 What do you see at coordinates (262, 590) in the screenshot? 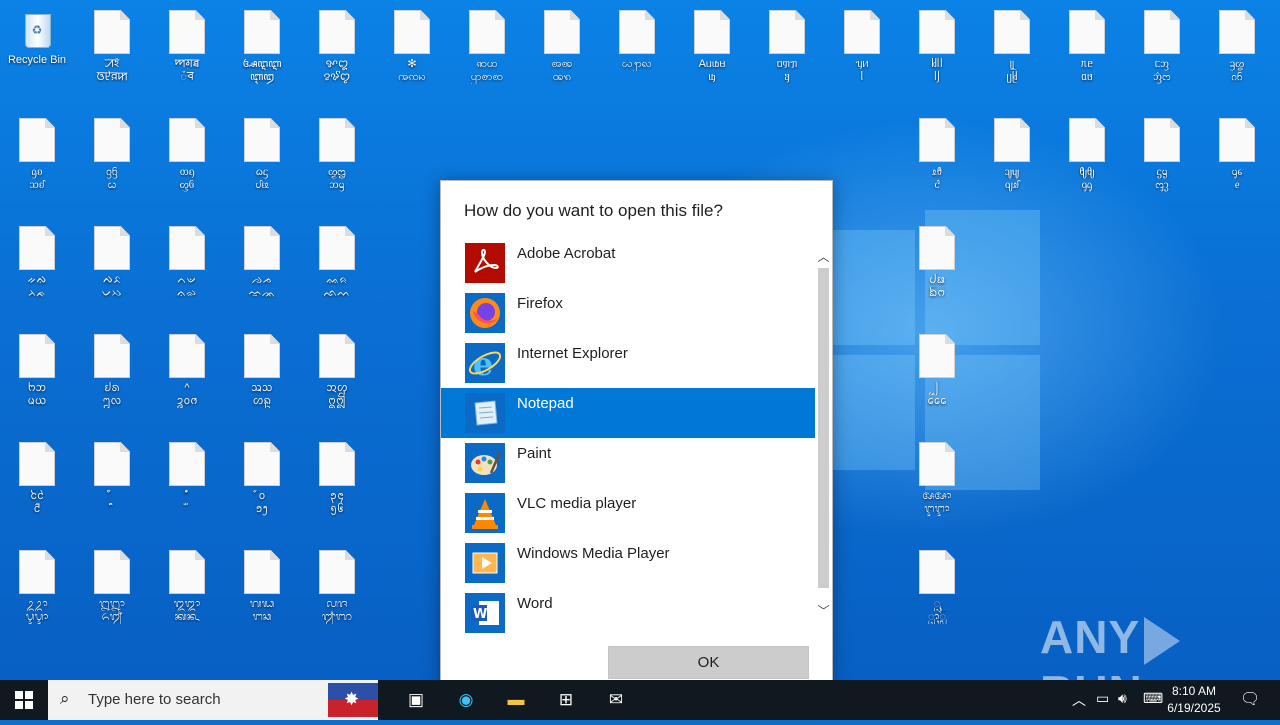
I see `desktop-file-icon: ᬕᬖ ᬗᬘ` at bounding box center [262, 590].